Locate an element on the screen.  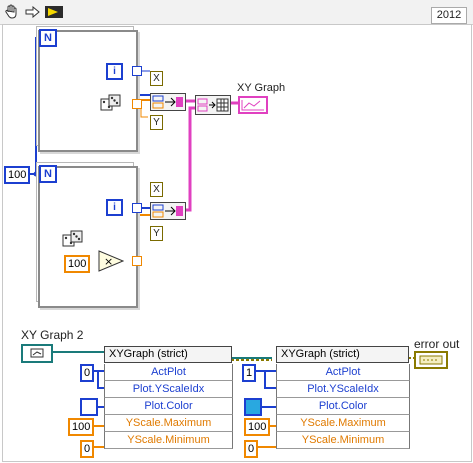
build-array-node is located at coordinates (213, 105).